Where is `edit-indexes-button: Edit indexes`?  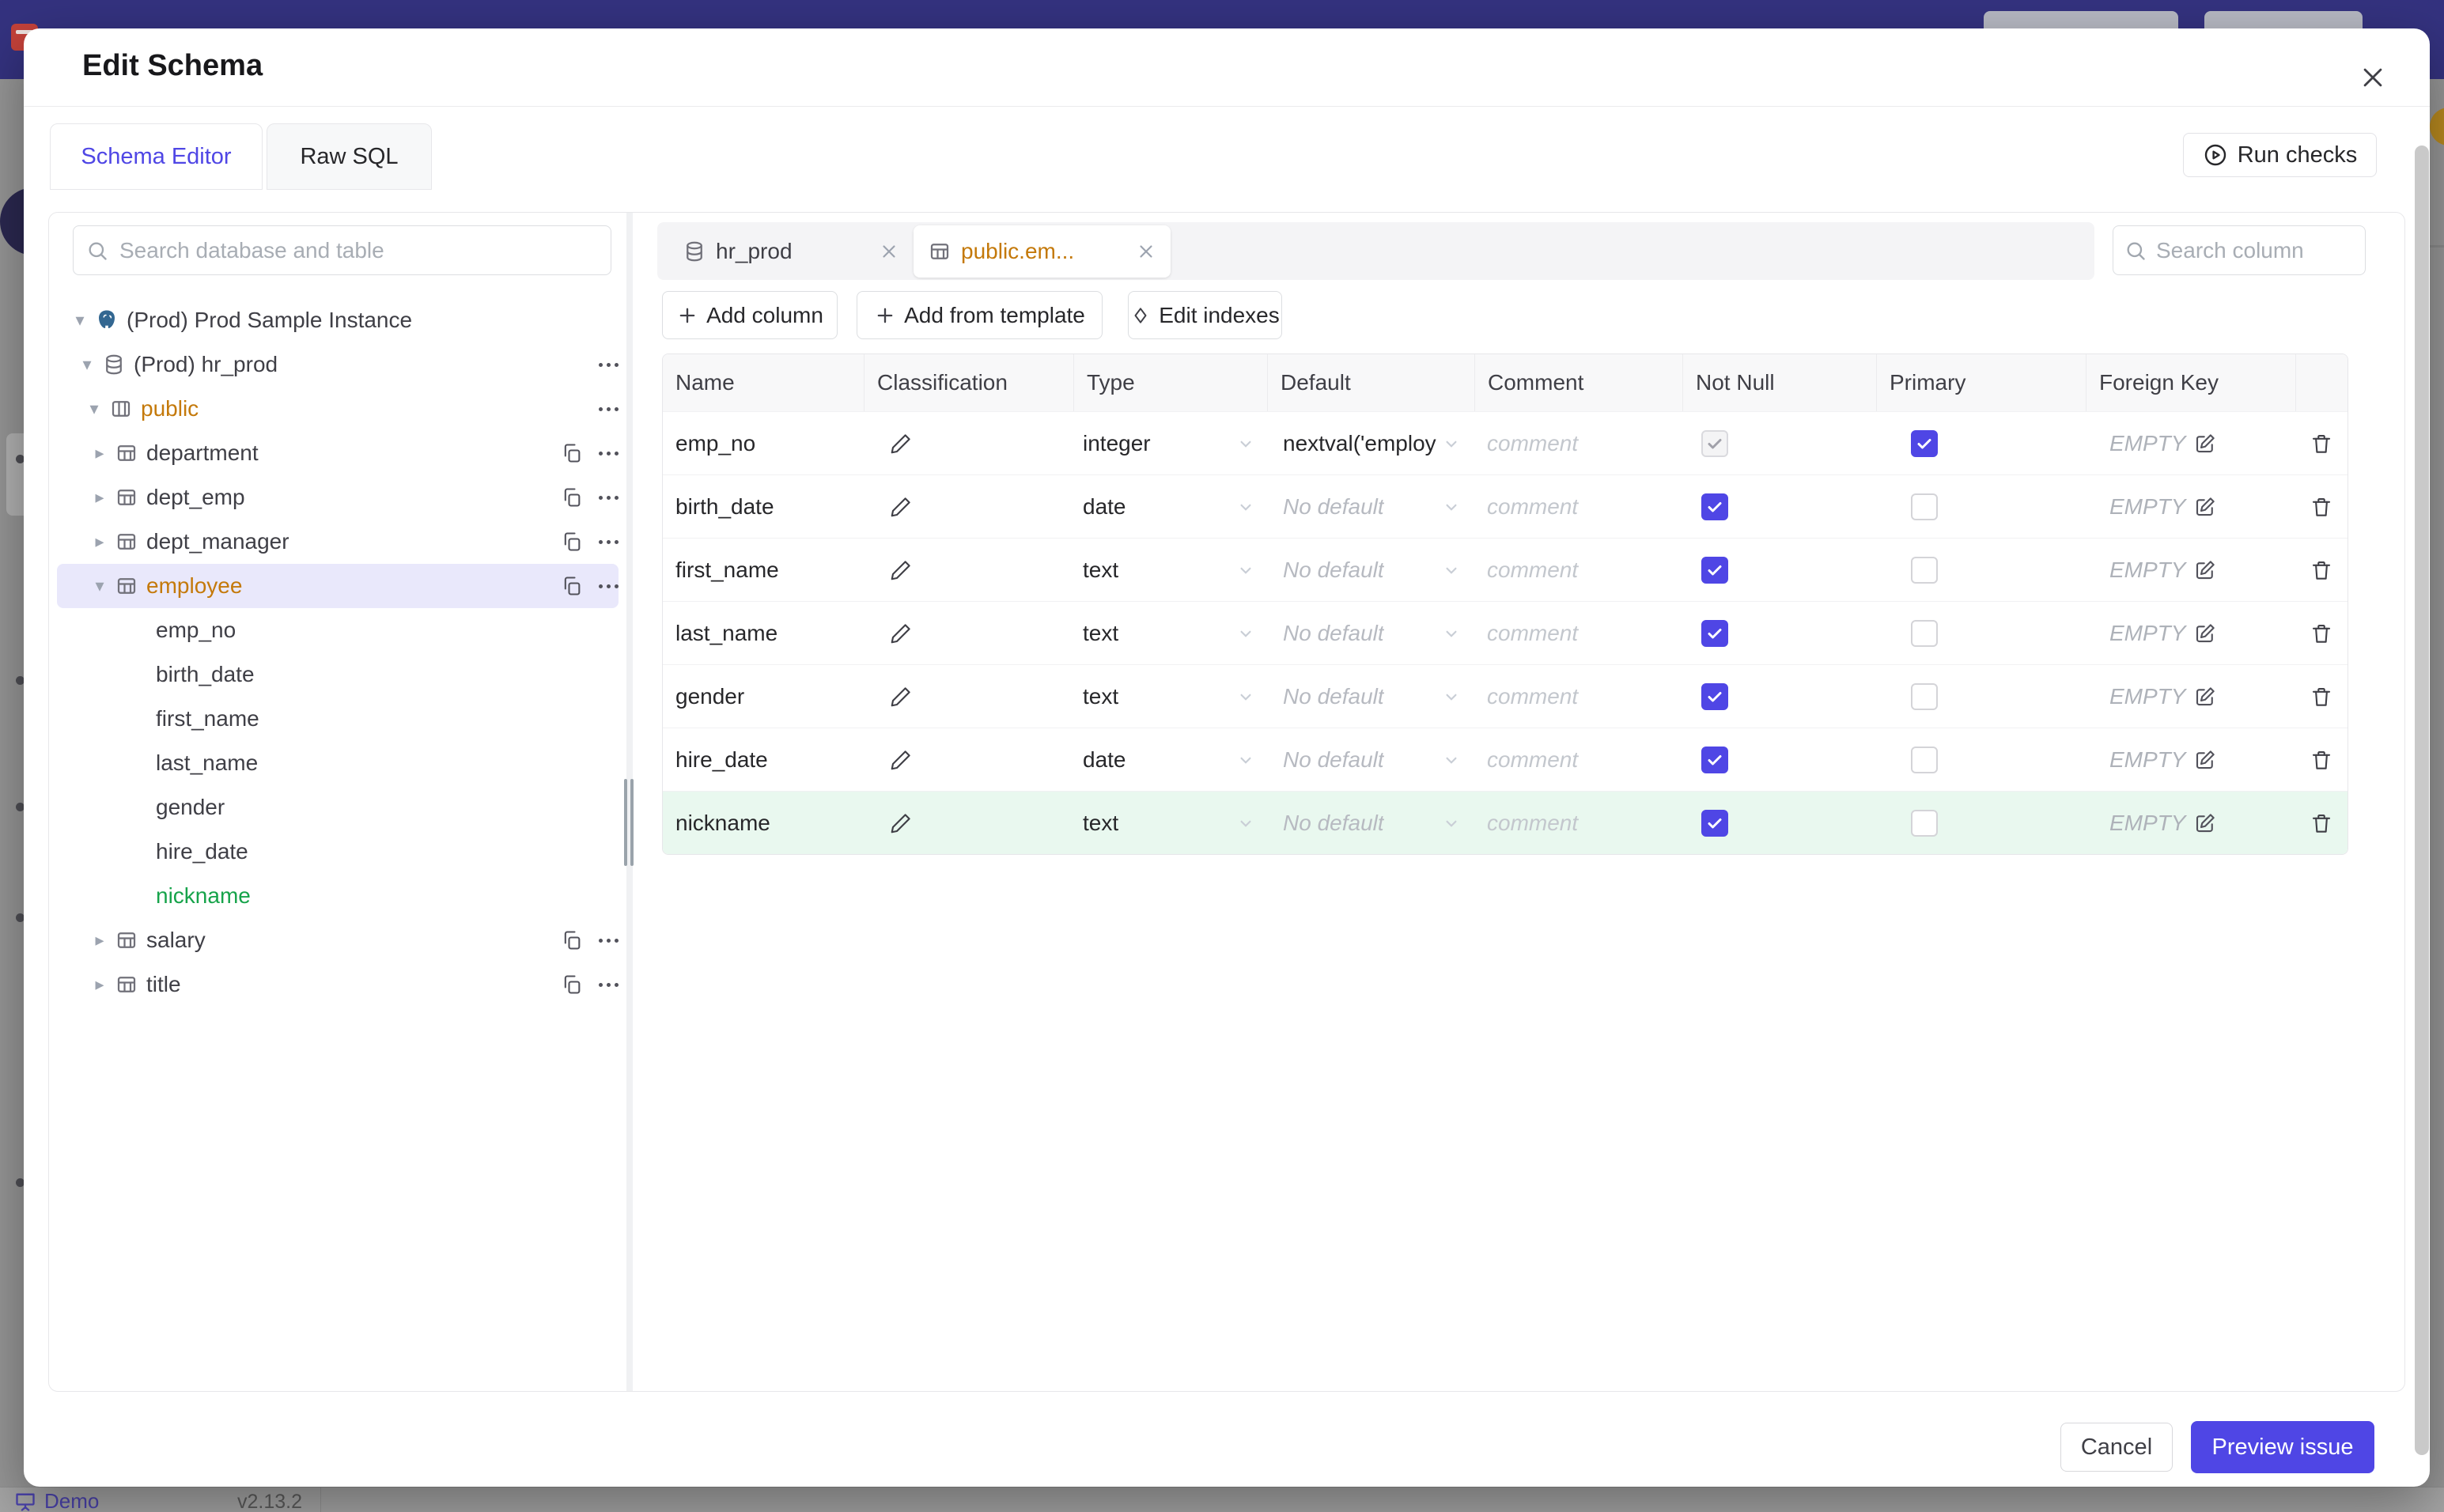
edit-indexes-button: Edit indexes is located at coordinates (1205, 315).